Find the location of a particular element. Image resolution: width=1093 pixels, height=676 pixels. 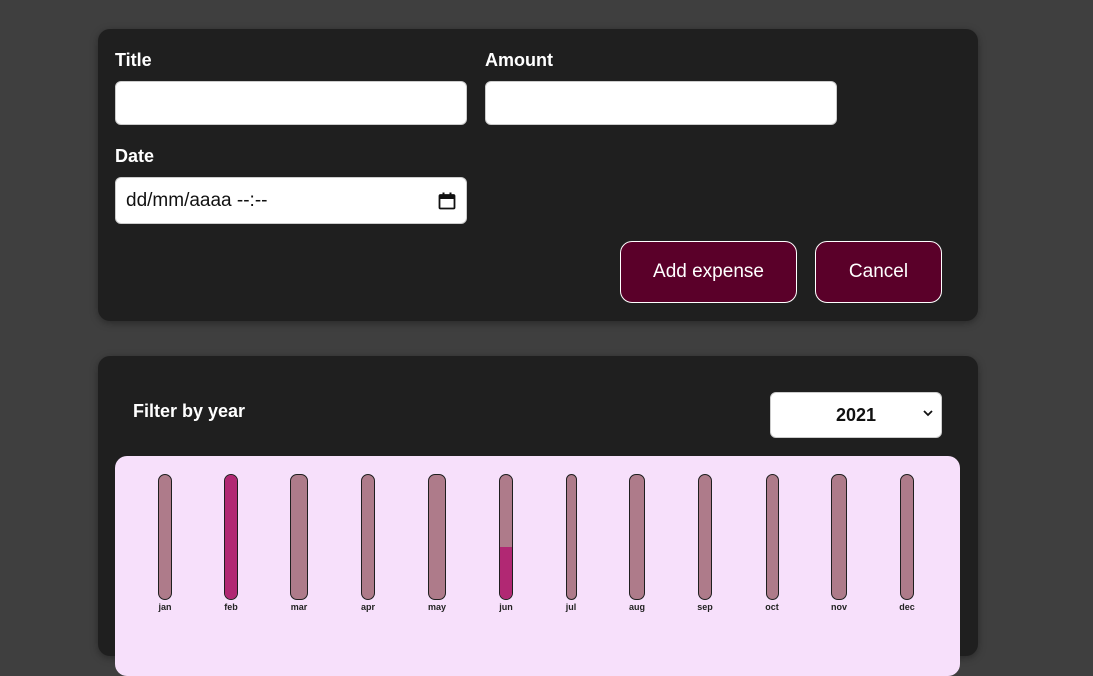

chart-bar-dec is located at coordinates (907, 537).